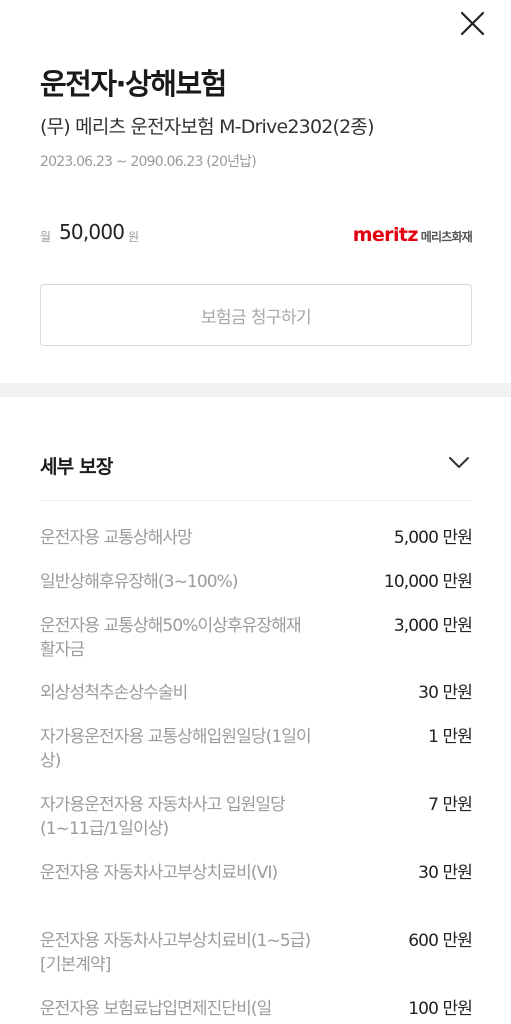 Image resolution: width=511 pixels, height=1024 pixels. Describe the element at coordinates (207, 127) in the screenshot. I see `product-name: (무) 메리츠 운전자보험 M-Drive2302(2종)` at that location.